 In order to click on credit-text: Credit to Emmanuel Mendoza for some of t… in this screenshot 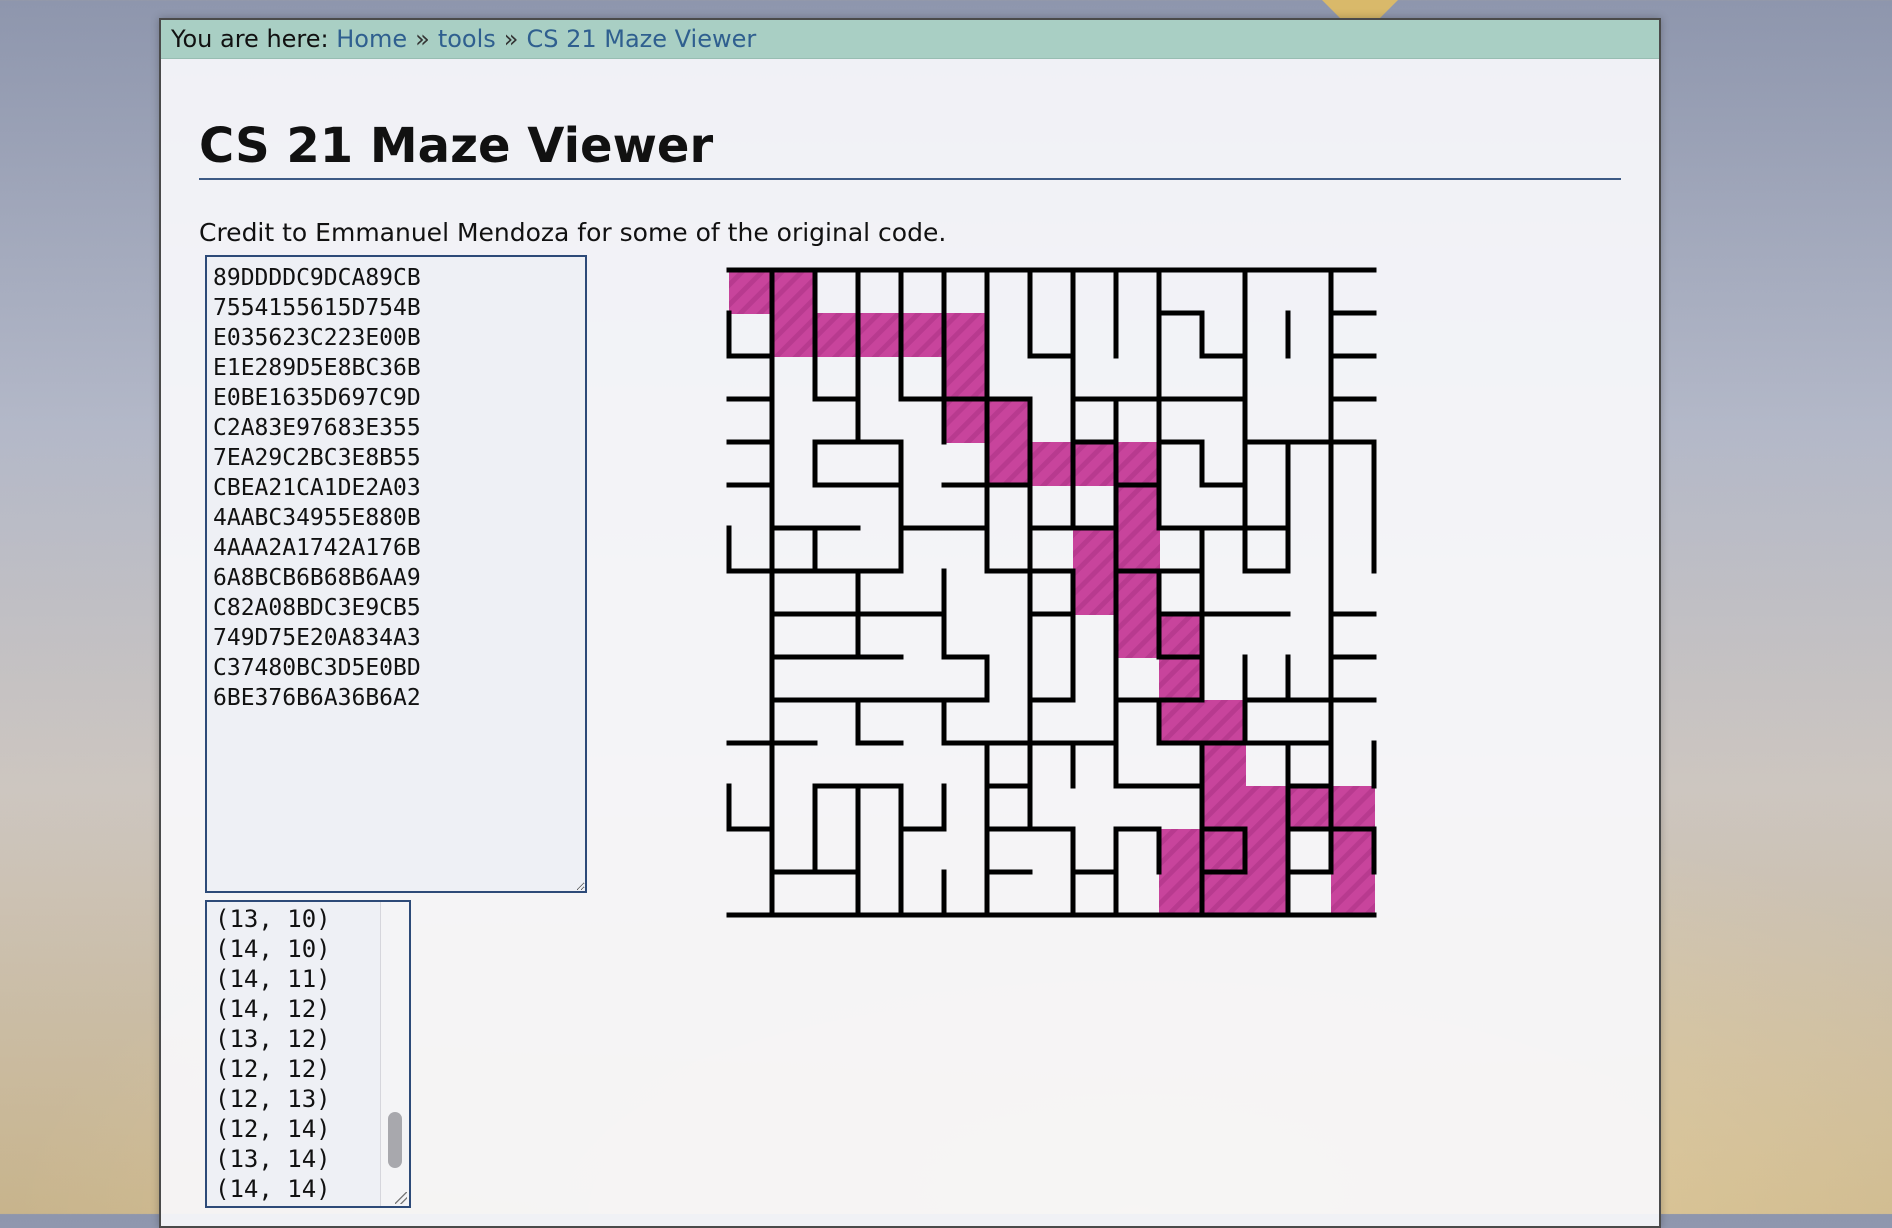, I will do `click(573, 232)`.